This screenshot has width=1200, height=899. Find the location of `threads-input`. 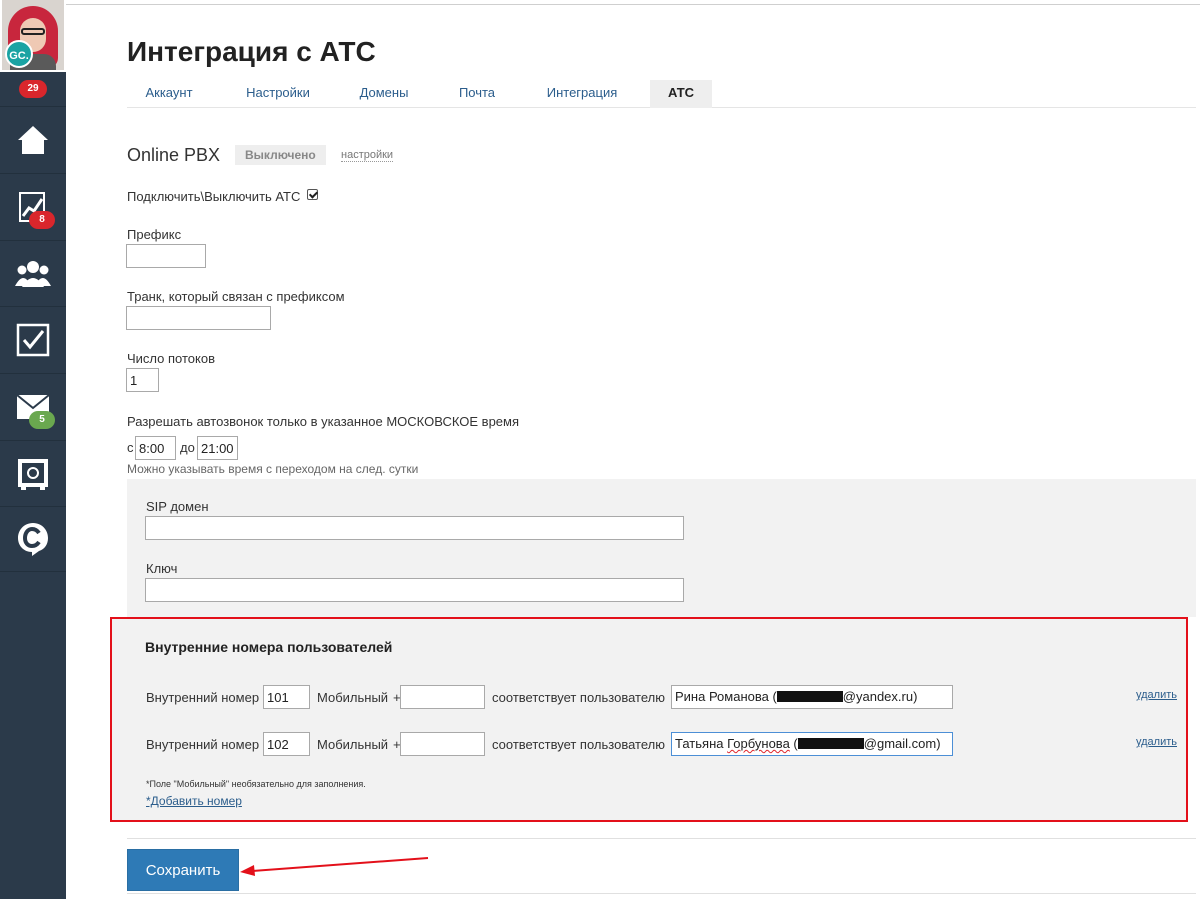

threads-input is located at coordinates (142, 380).